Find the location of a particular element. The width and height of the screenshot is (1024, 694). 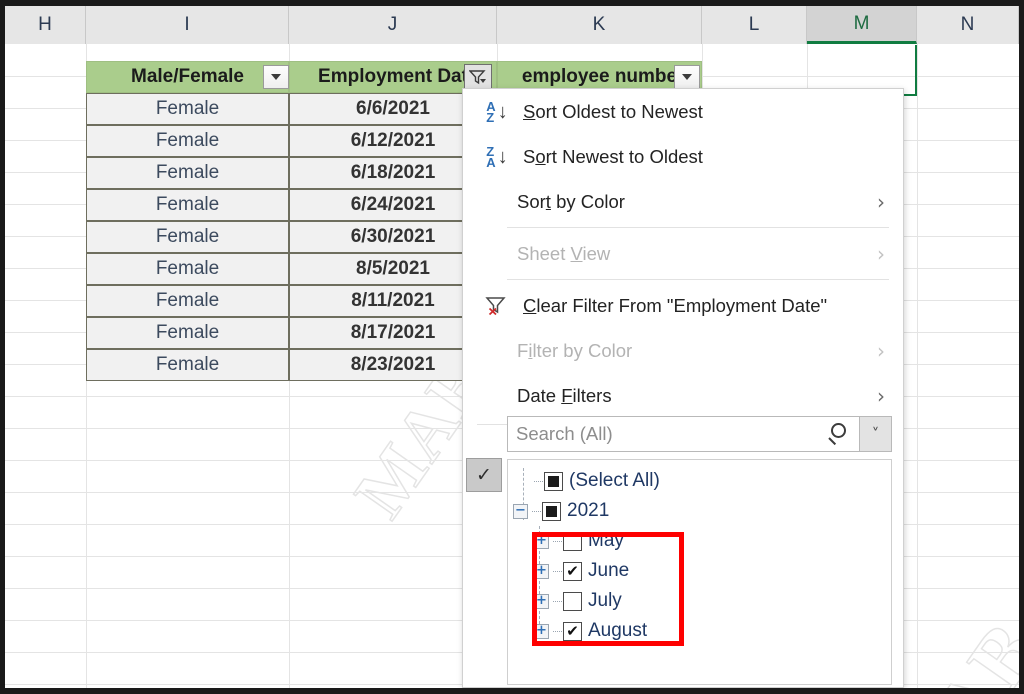

select-all-toggle-button: ✓ is located at coordinates (484, 475).